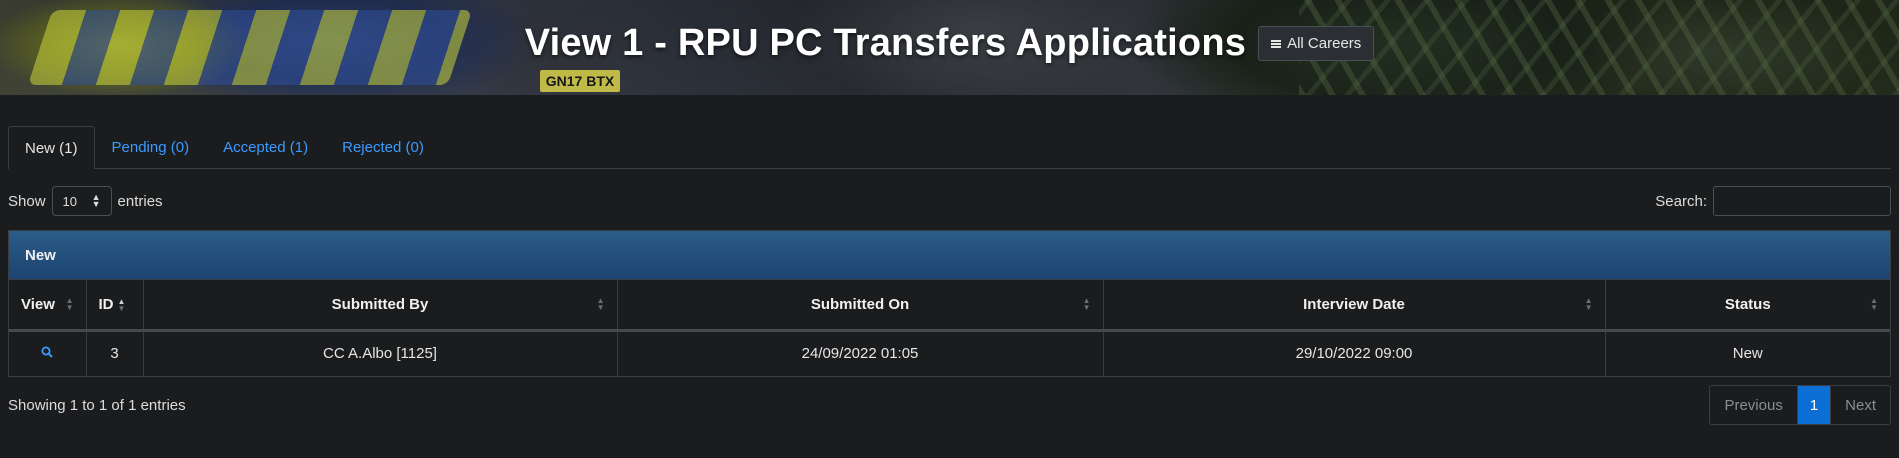 Image resolution: width=1899 pixels, height=458 pixels. I want to click on page-1-button: 1, so click(1813, 405).